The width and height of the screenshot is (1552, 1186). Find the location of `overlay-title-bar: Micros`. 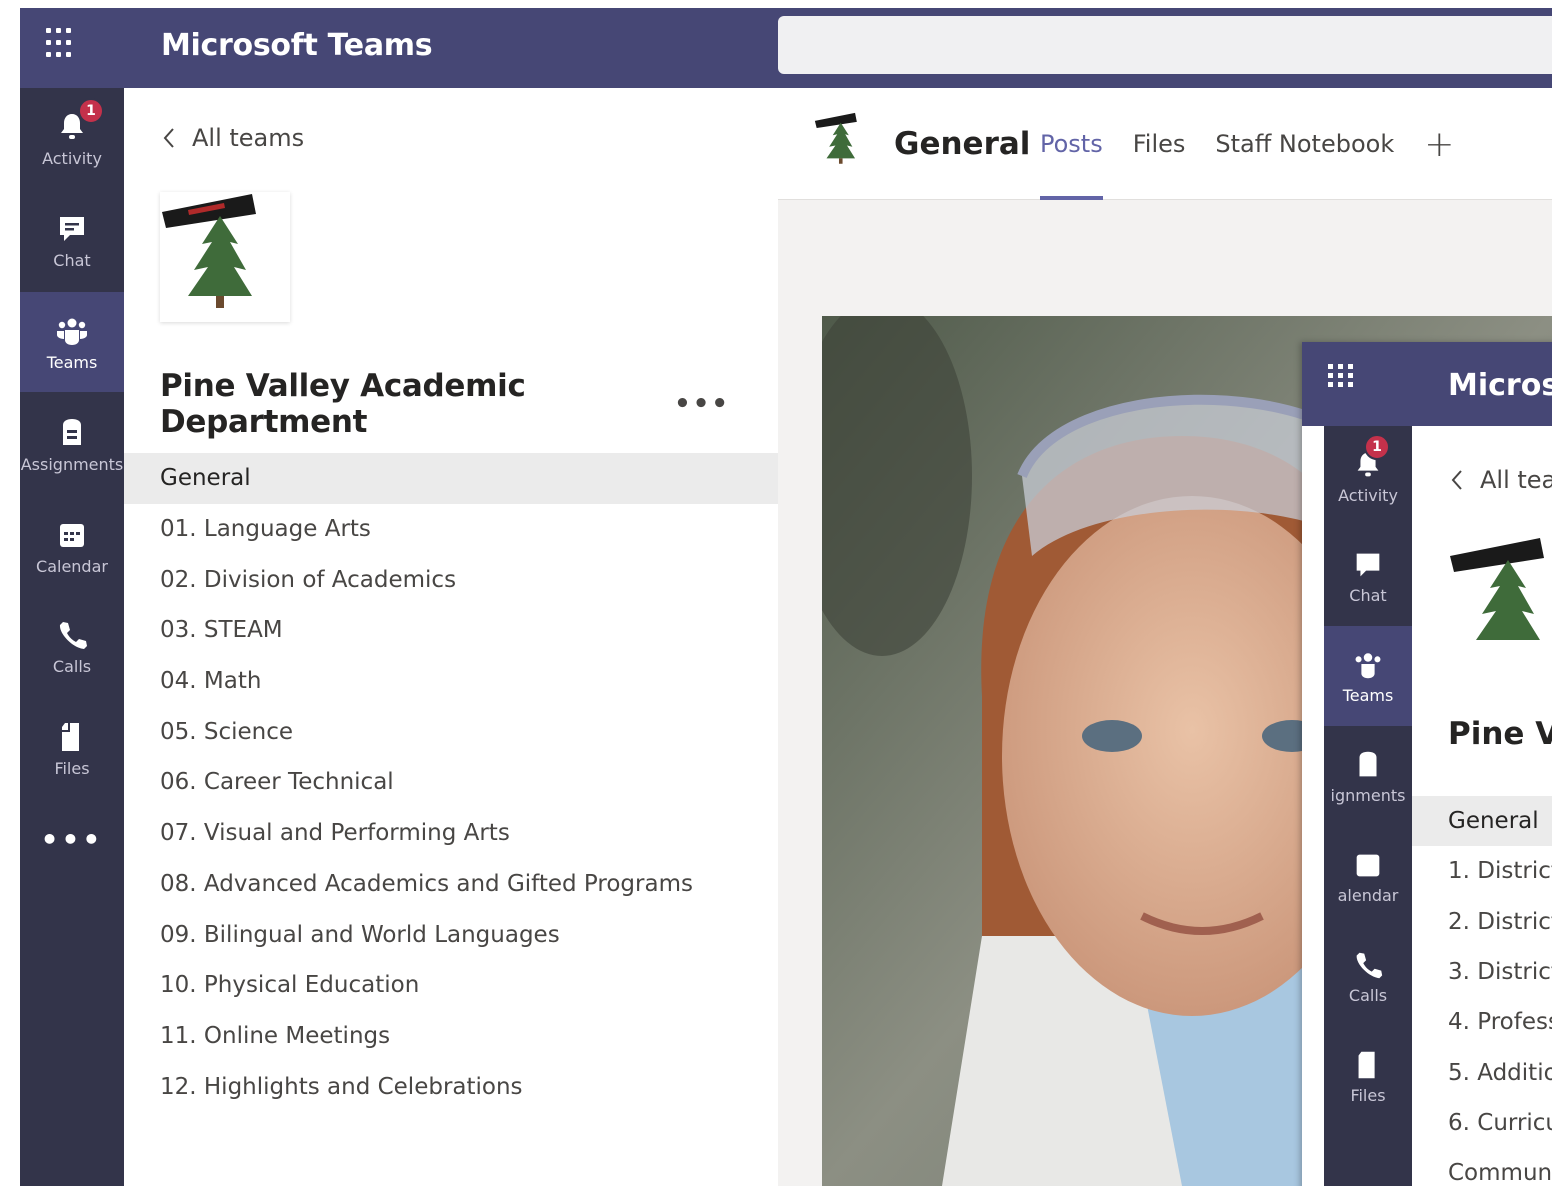

overlay-title-bar: Micros is located at coordinates (1427, 384).